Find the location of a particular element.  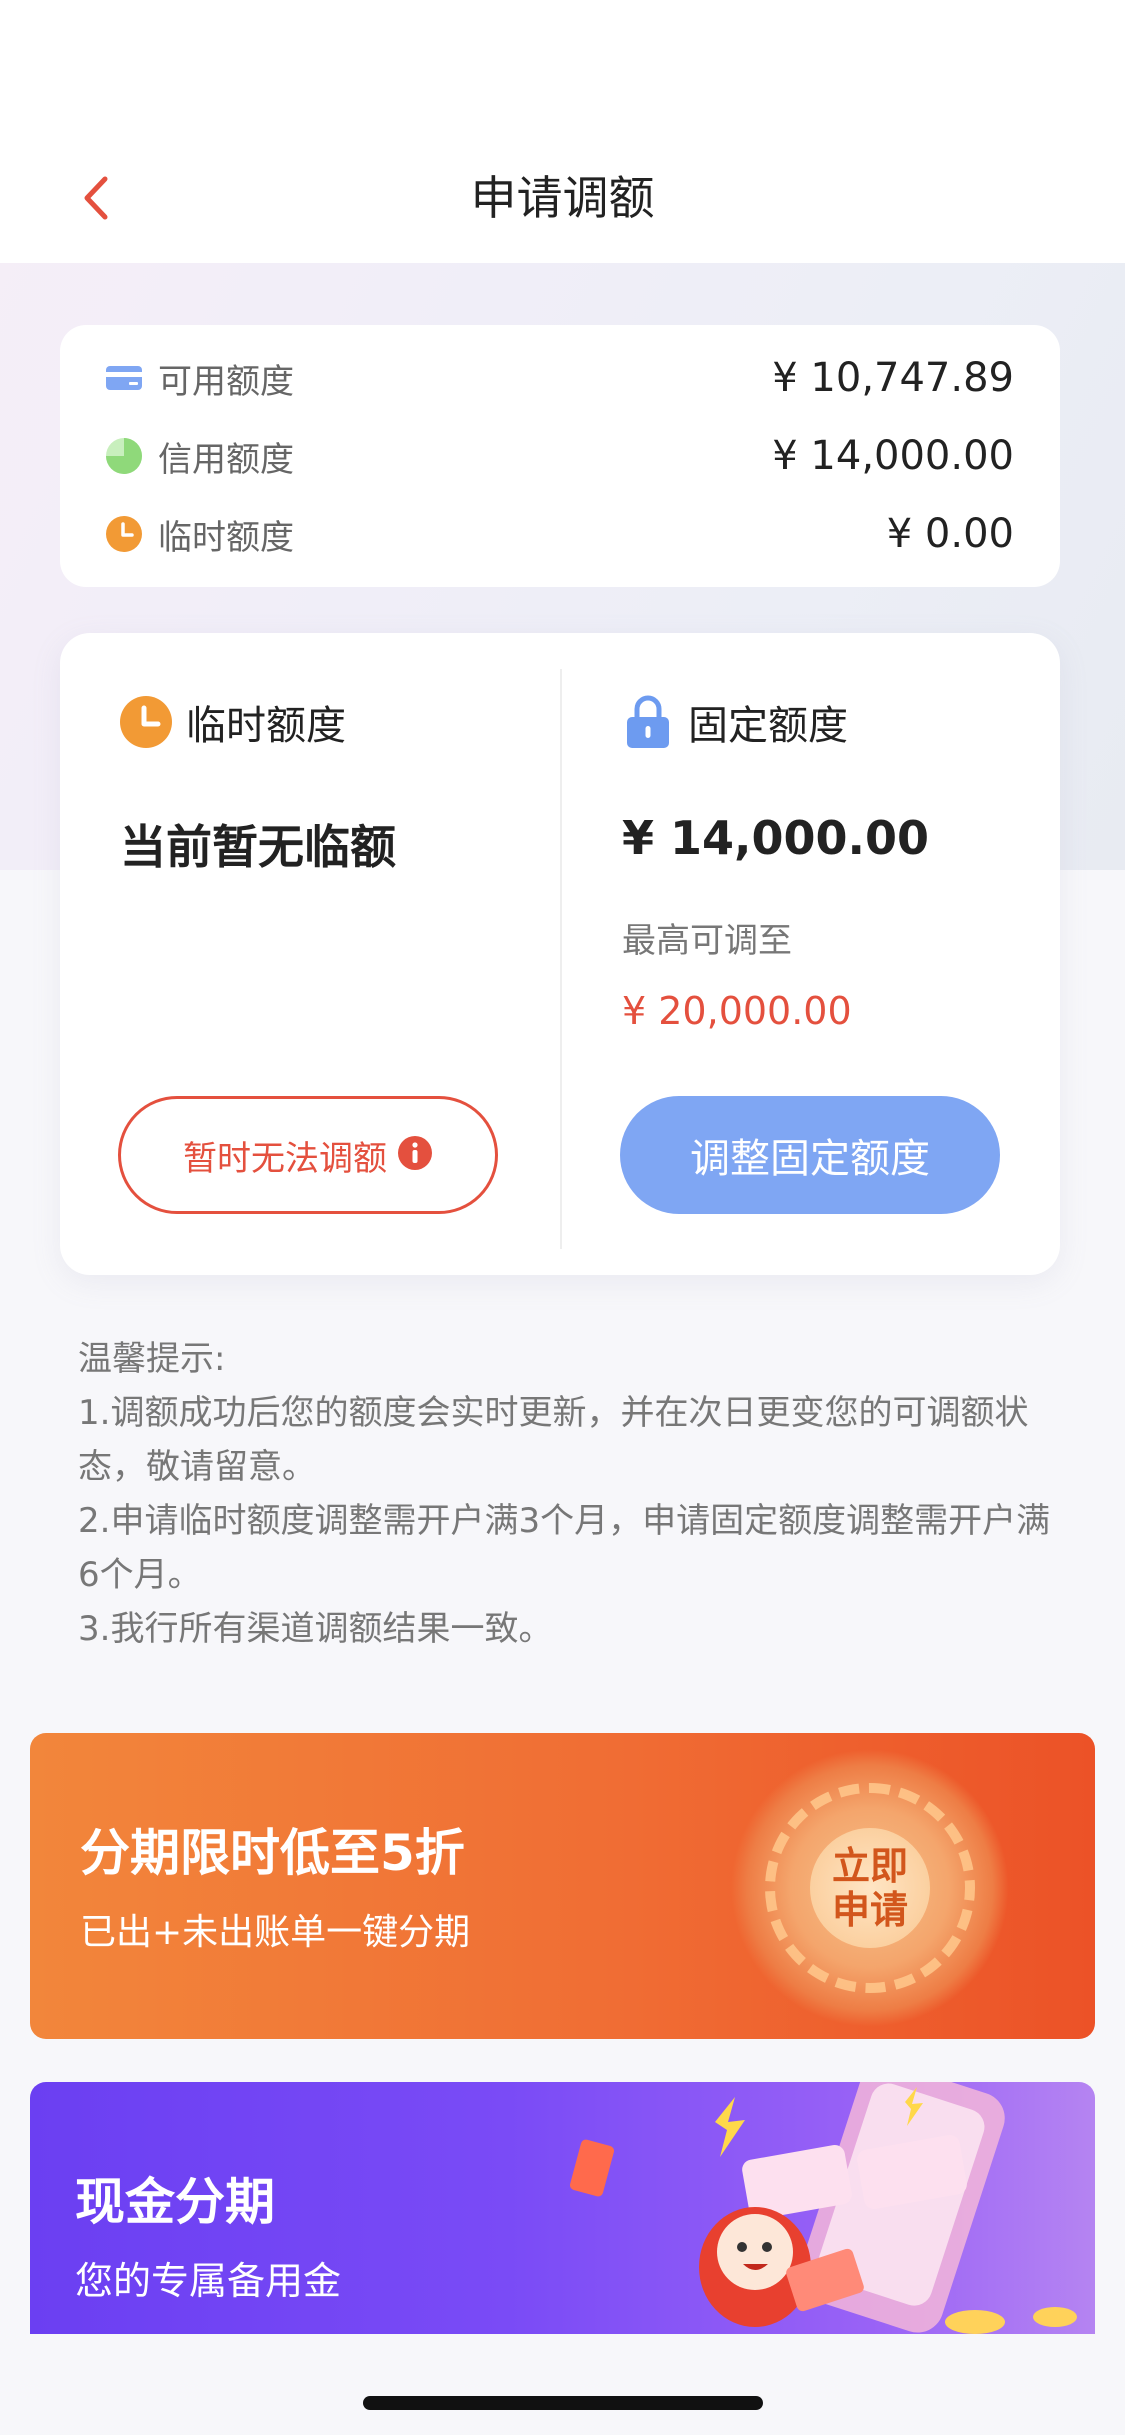

apply-now-label: 立即申请 is located at coordinates (869, 1888).